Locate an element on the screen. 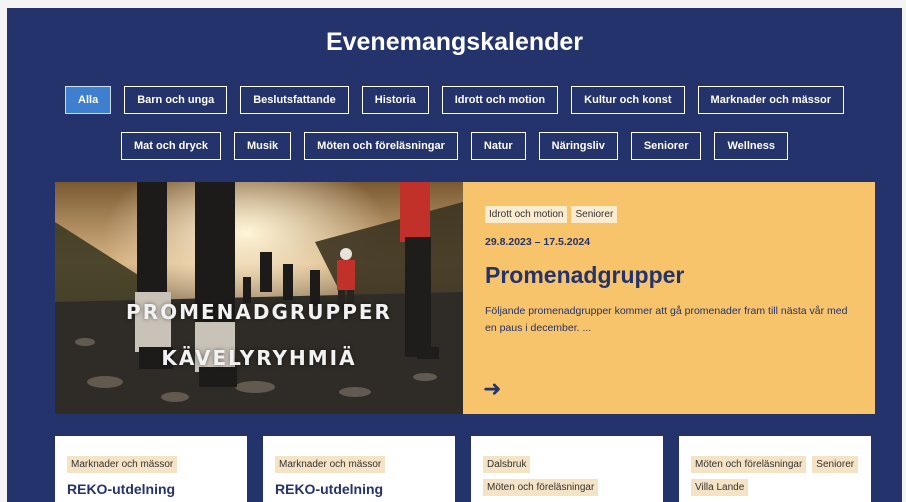 This screenshot has height=502, width=906. event-date: 29.8.2023 – 17.5.2024 is located at coordinates (538, 242).